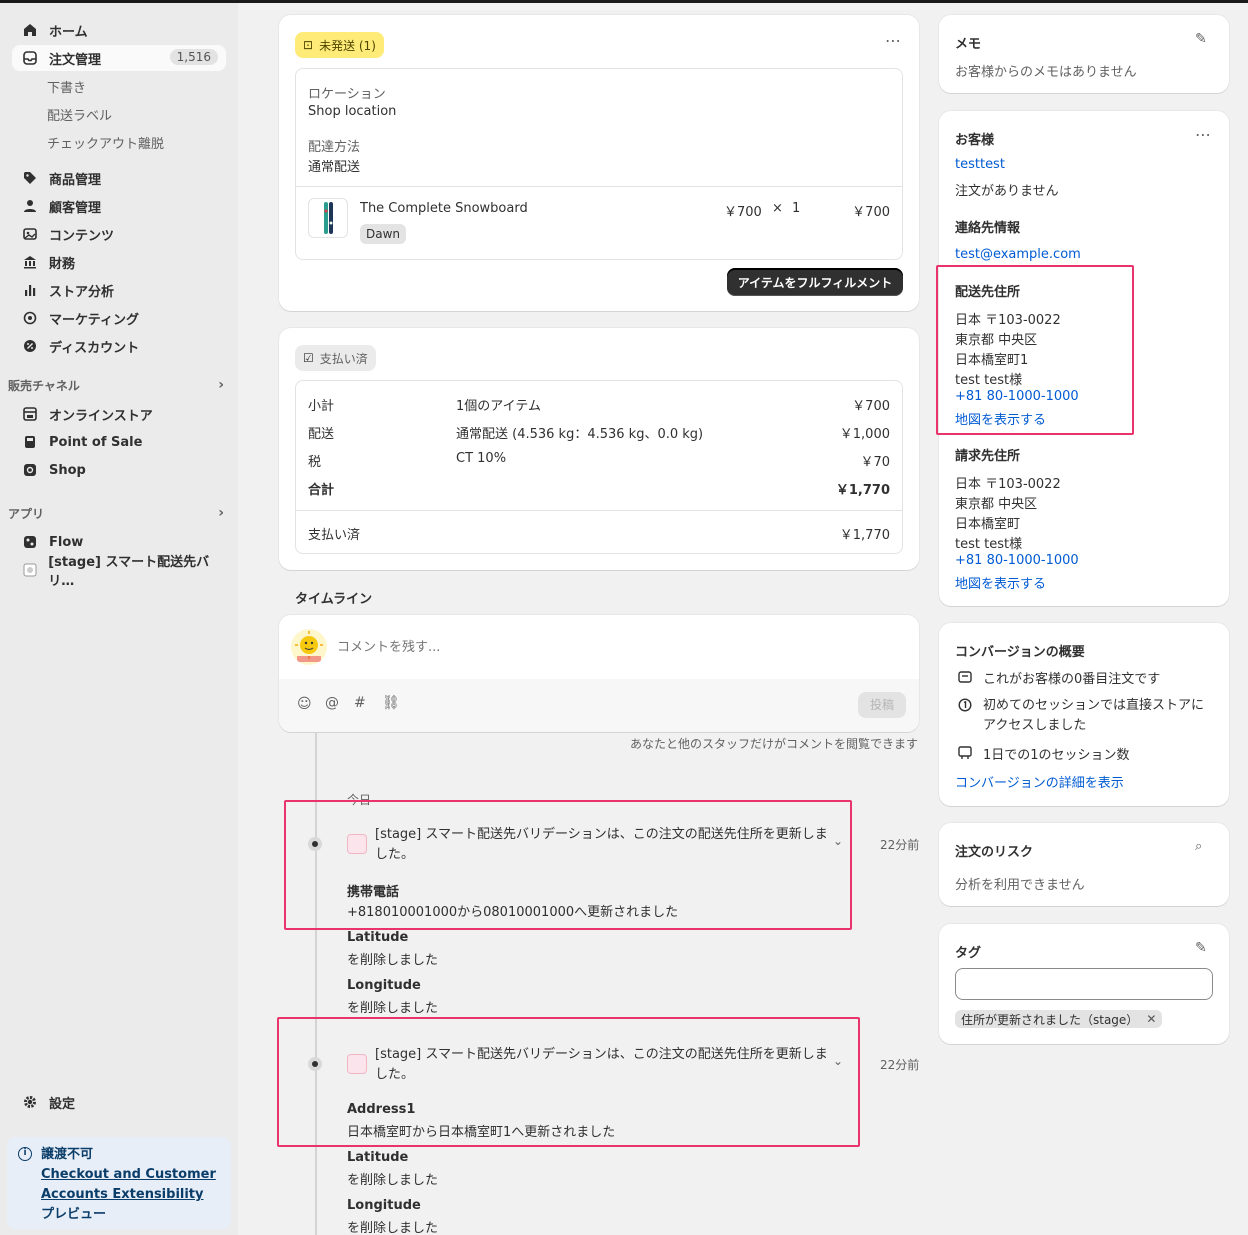 Image resolution: width=1248 pixels, height=1235 pixels. I want to click on sidebar-item-label: オンラインストア, so click(101, 416).